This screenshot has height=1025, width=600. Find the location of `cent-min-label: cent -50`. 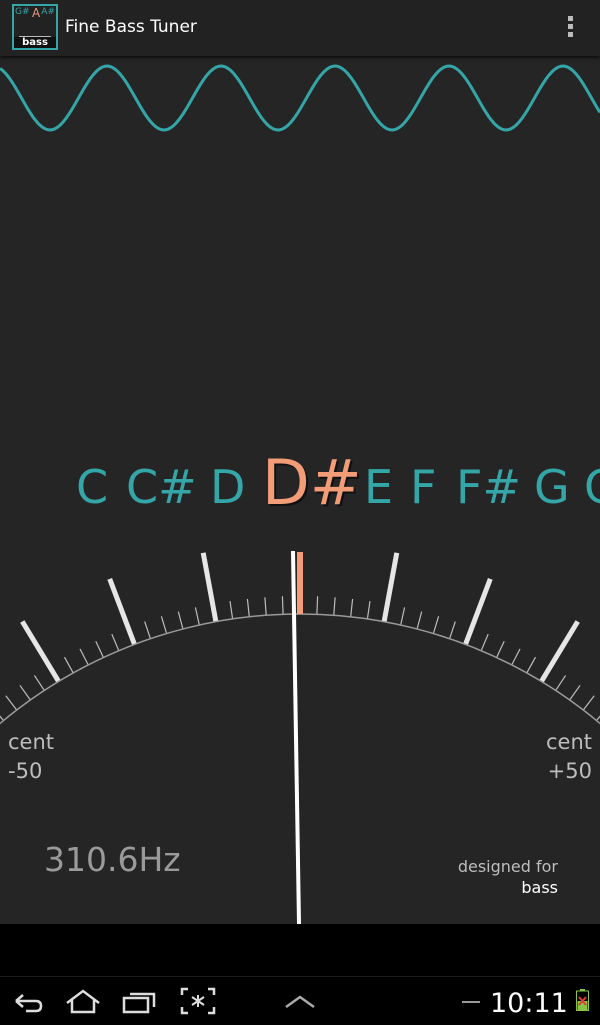

cent-min-label: cent -50 is located at coordinates (31, 757).